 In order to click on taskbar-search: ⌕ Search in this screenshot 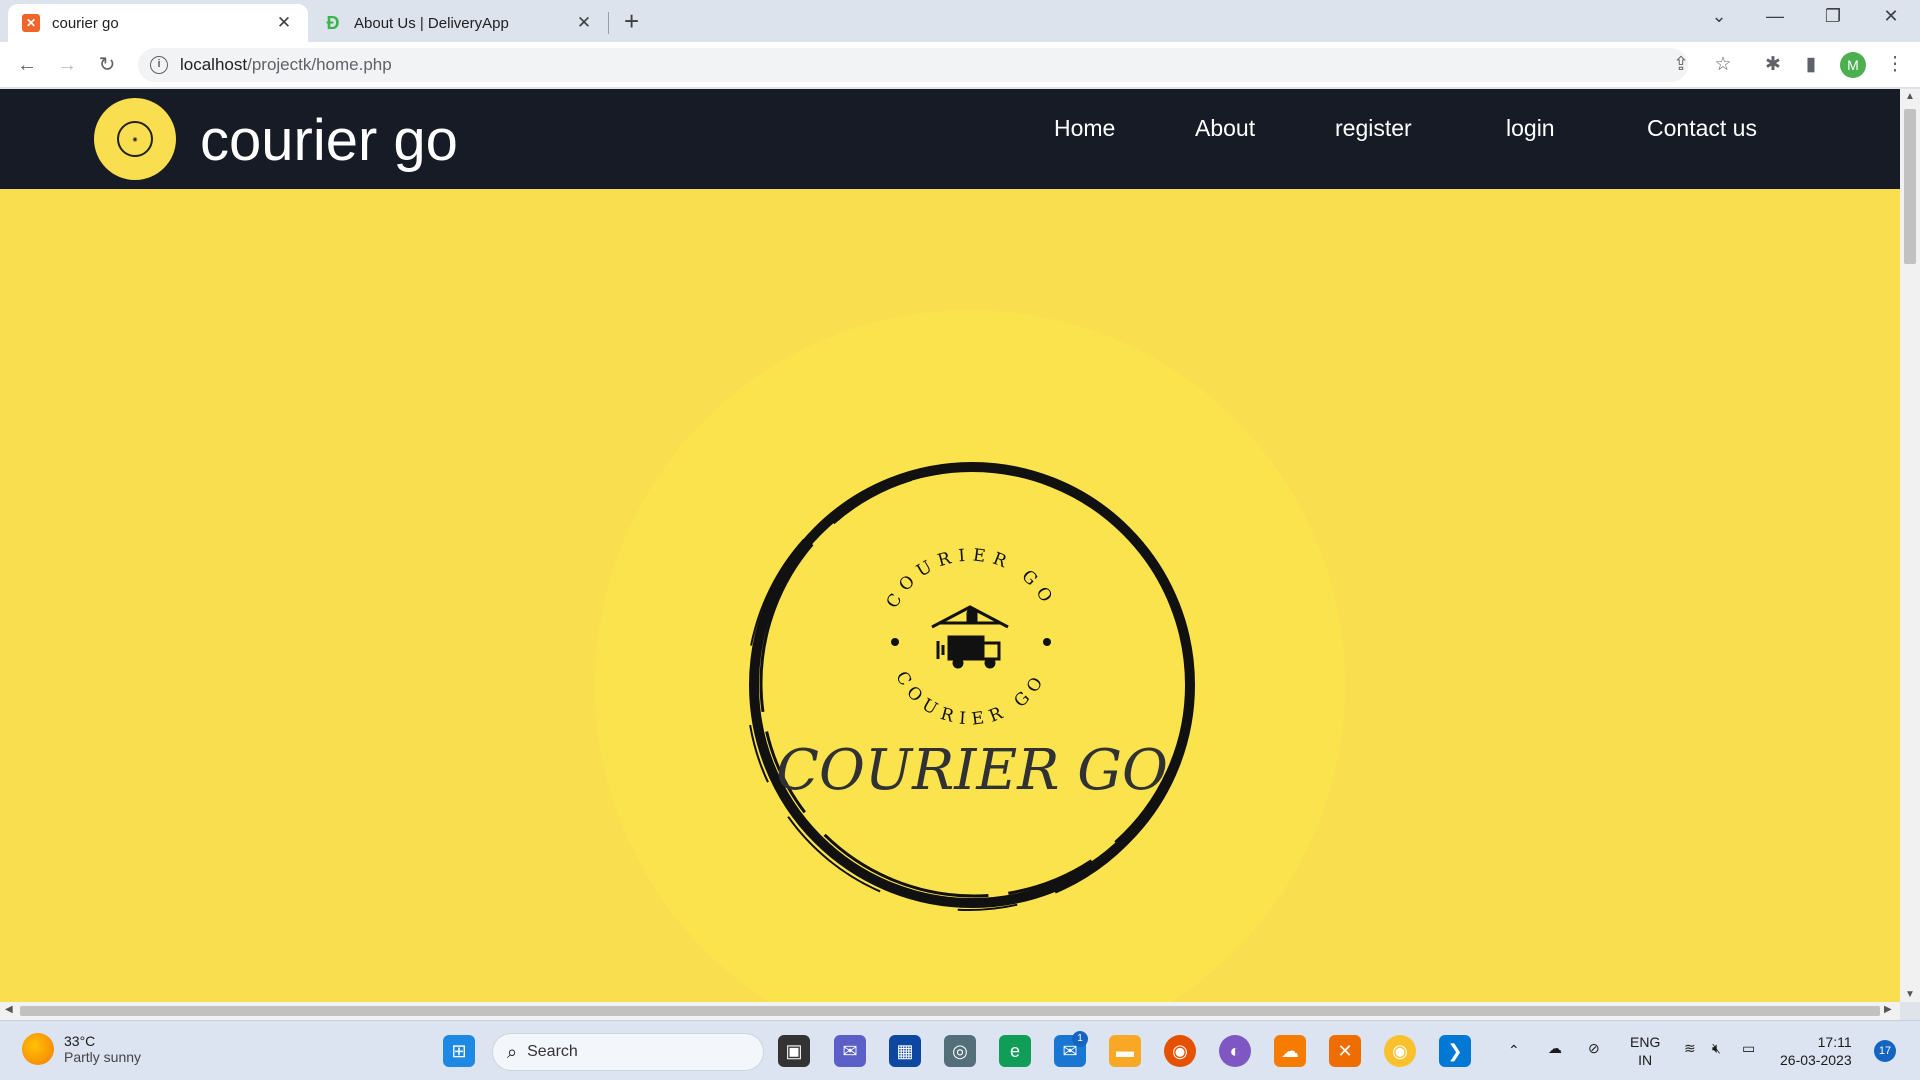, I will do `click(628, 1052)`.